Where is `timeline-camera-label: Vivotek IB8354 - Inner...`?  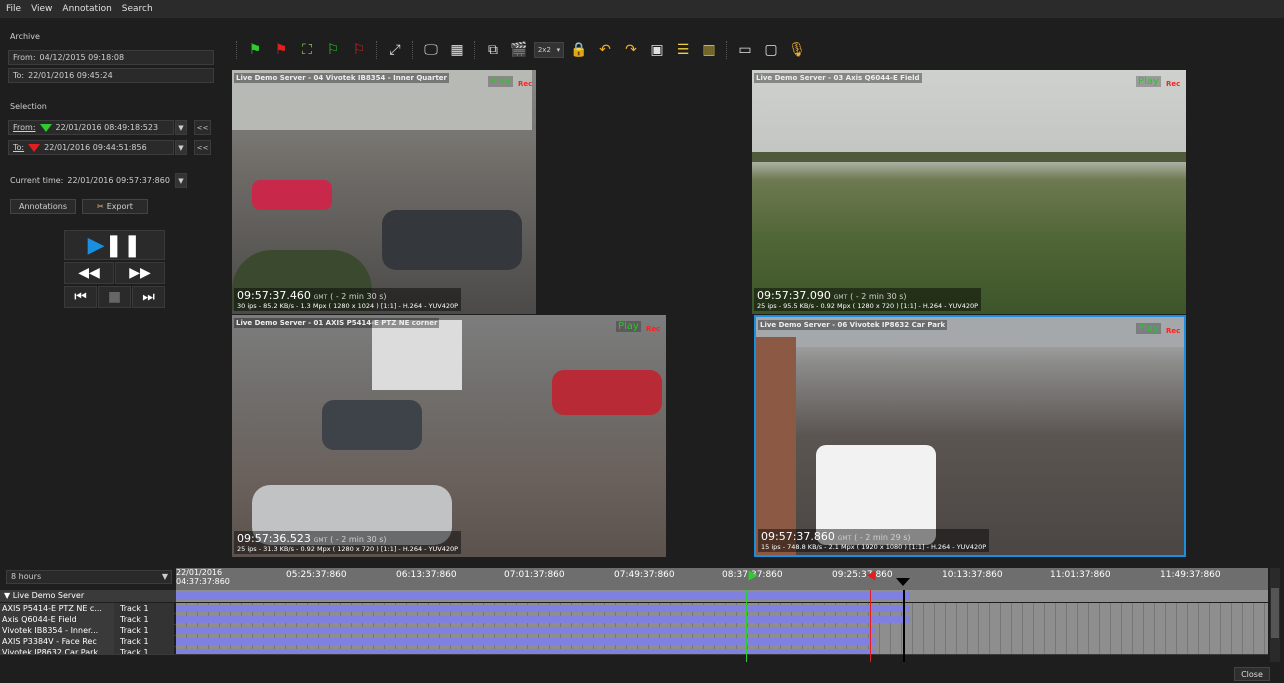
timeline-camera-label: Vivotek IB8354 - Inner... is located at coordinates (57, 630).